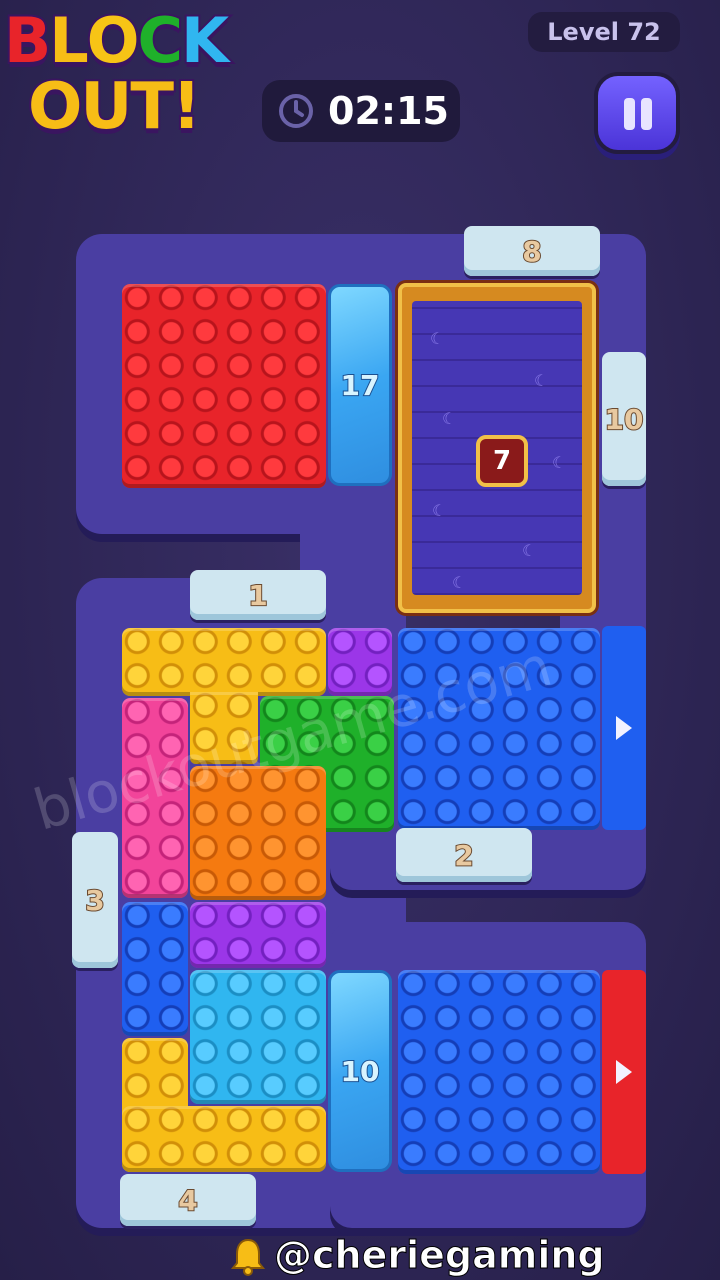  I want to click on logo-letter: L, so click(68, 40).